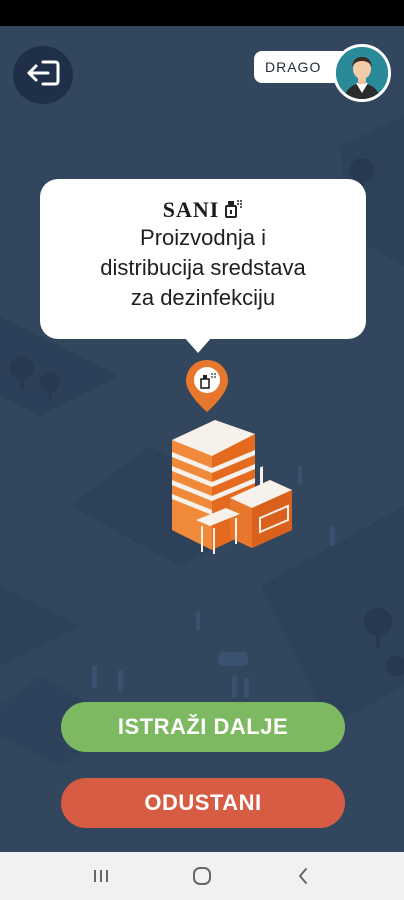 The image size is (404, 900). I want to click on description-line: distribucija sredstava, so click(203, 267).